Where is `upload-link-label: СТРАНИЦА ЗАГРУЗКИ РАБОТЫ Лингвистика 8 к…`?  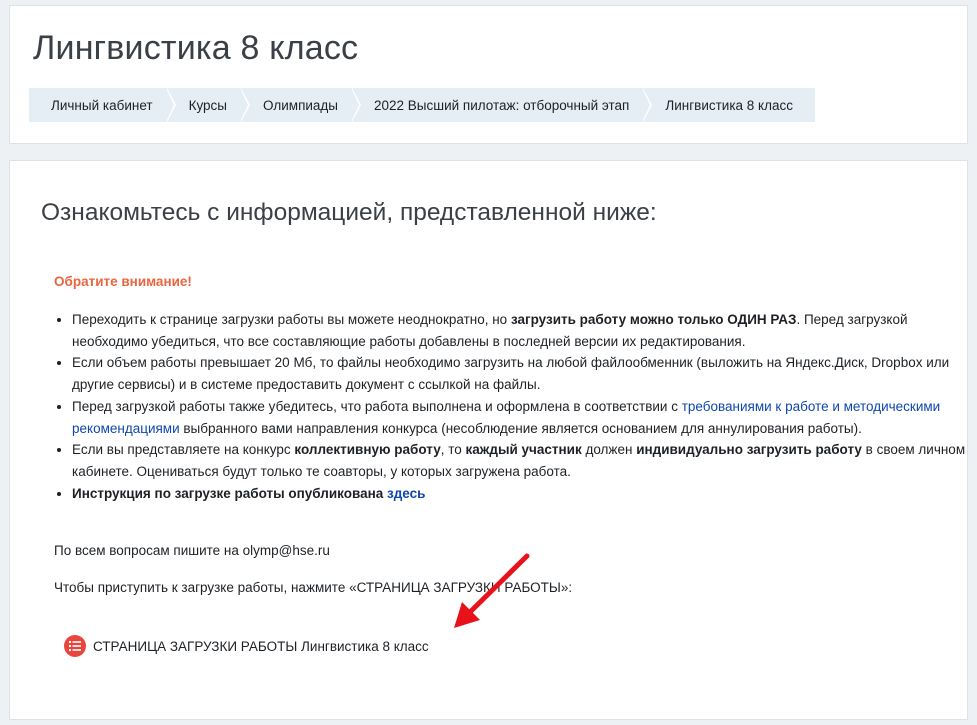 upload-link-label: СТРАНИЦА ЗАГРУЗКИ РАБОТЫ Лингвистика 8 к… is located at coordinates (261, 646).